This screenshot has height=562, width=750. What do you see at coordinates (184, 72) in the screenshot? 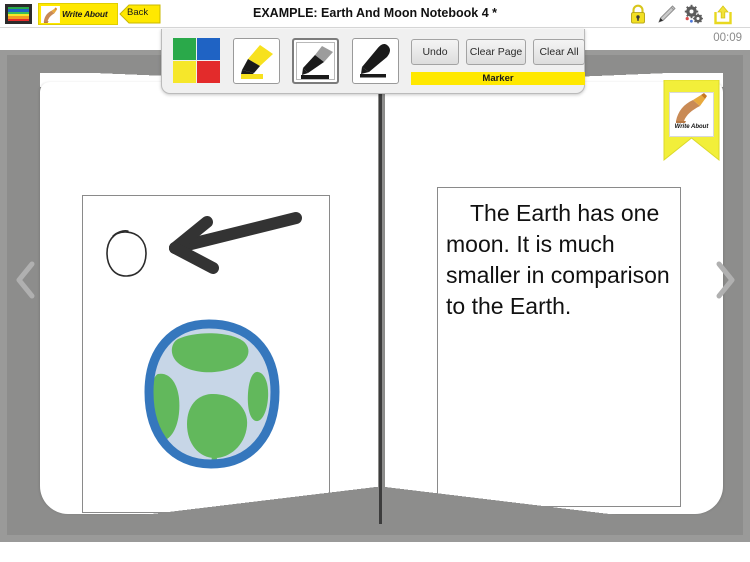
I see `color-swatch-yellow` at bounding box center [184, 72].